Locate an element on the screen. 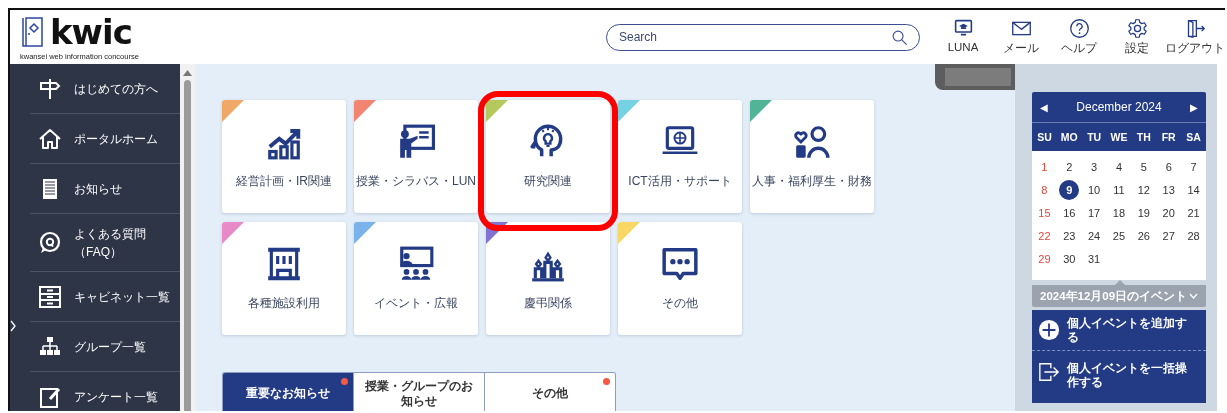  settings-icon is located at coordinates (1137, 28).